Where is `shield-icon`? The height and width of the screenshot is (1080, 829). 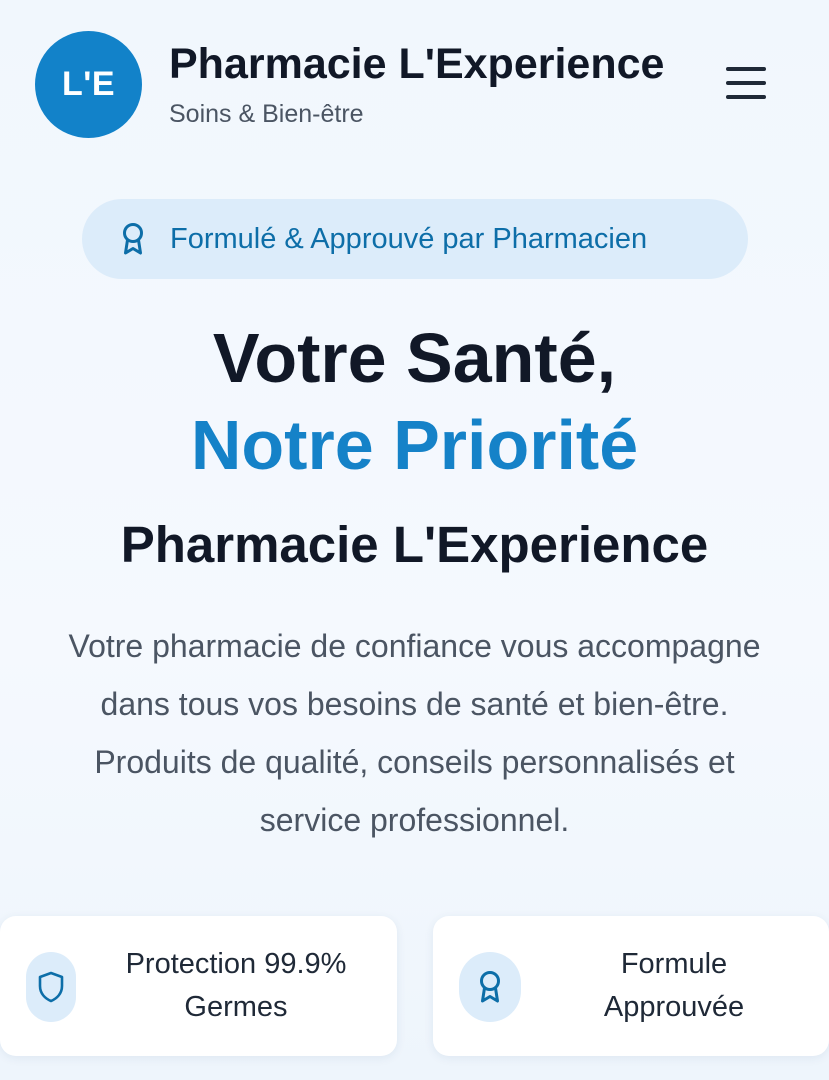 shield-icon is located at coordinates (51, 987).